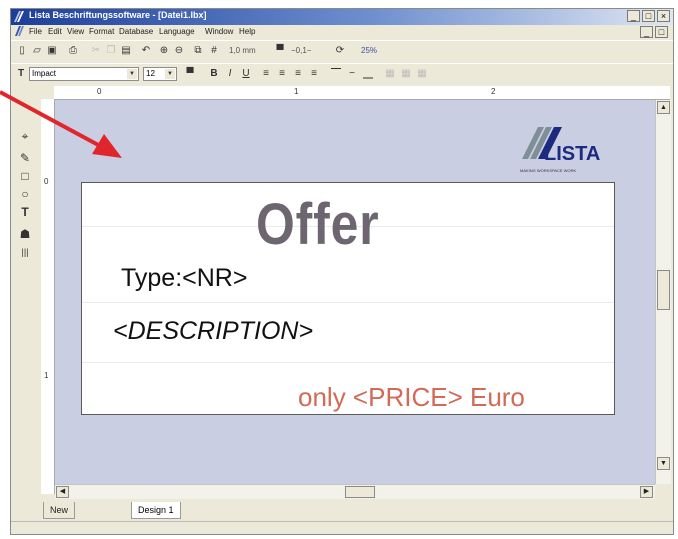  I want to click on scroll-down-icon: ▼, so click(663, 463).